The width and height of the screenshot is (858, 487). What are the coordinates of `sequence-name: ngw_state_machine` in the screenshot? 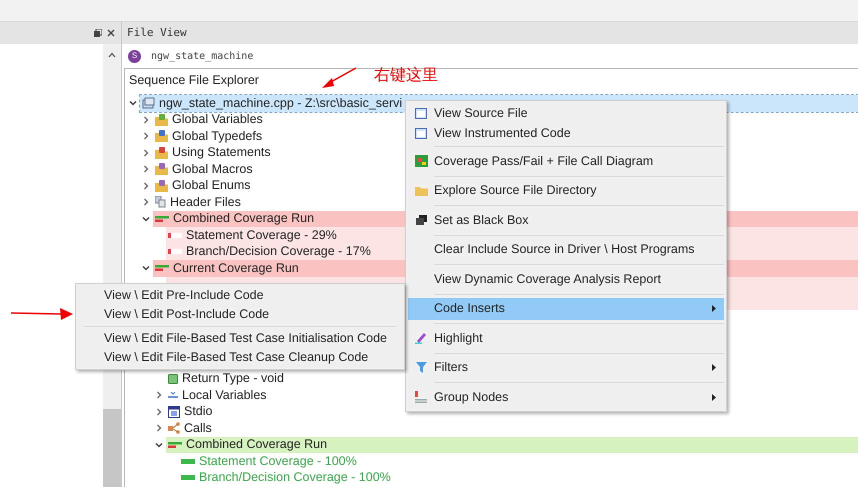 It's located at (202, 57).